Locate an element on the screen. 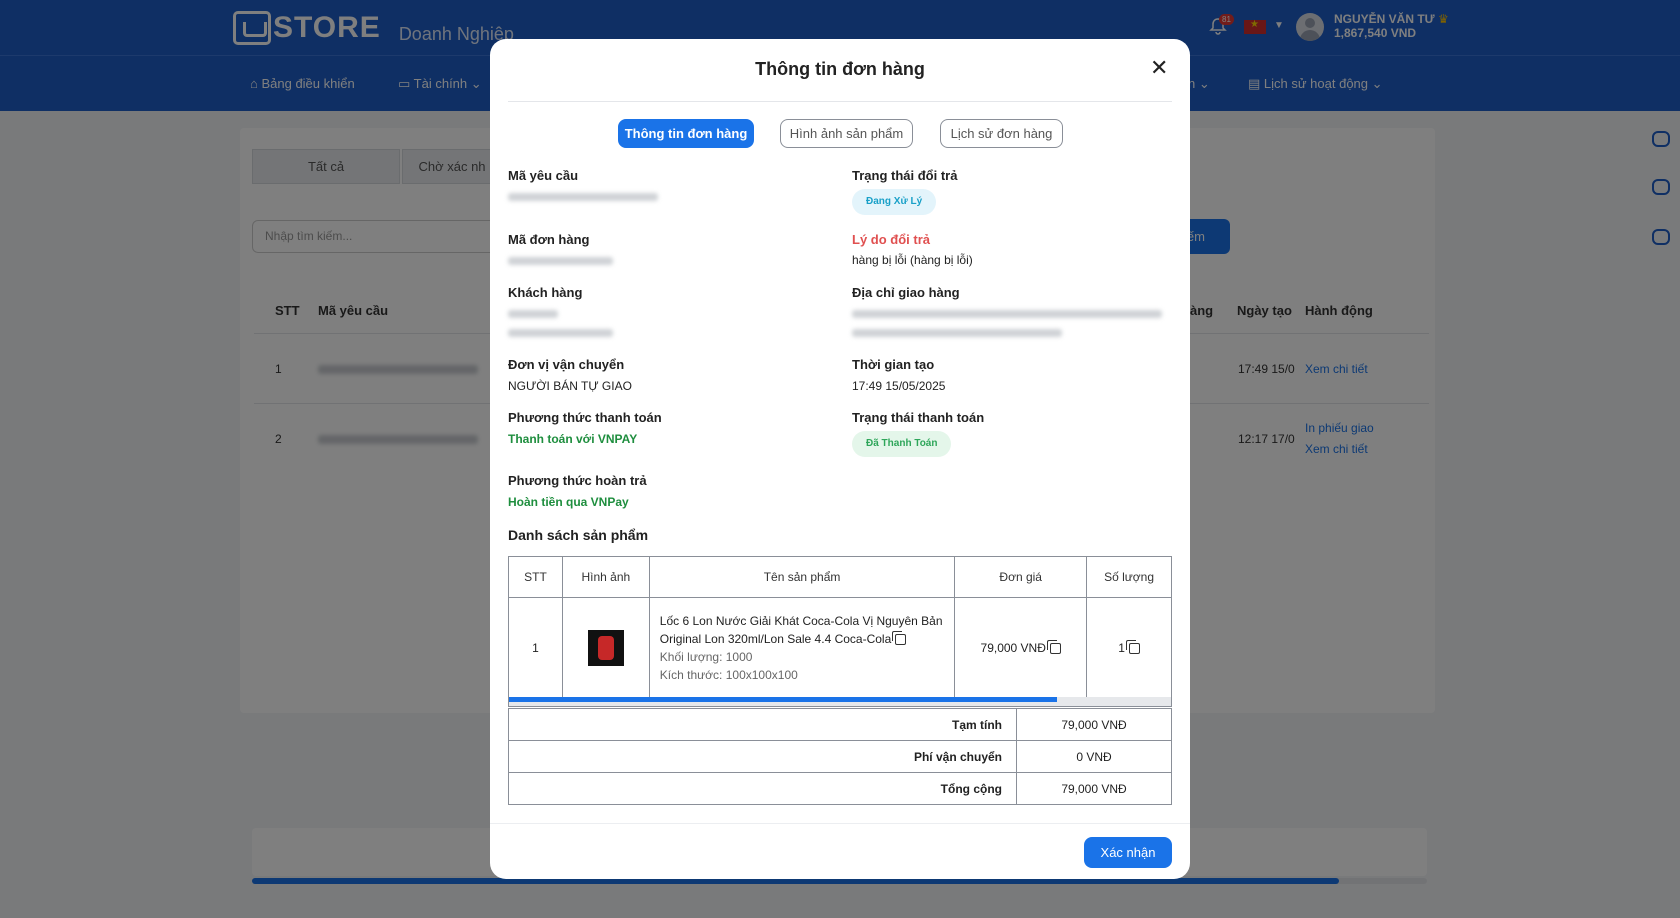 The width and height of the screenshot is (1680, 918). request-code-value is located at coordinates (583, 197).